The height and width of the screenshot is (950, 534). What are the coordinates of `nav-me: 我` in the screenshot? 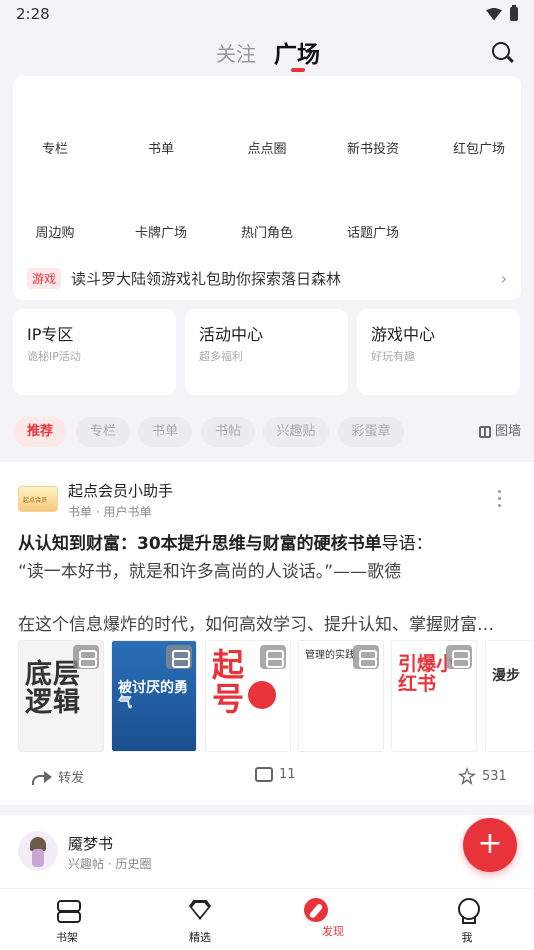 It's located at (467, 921).